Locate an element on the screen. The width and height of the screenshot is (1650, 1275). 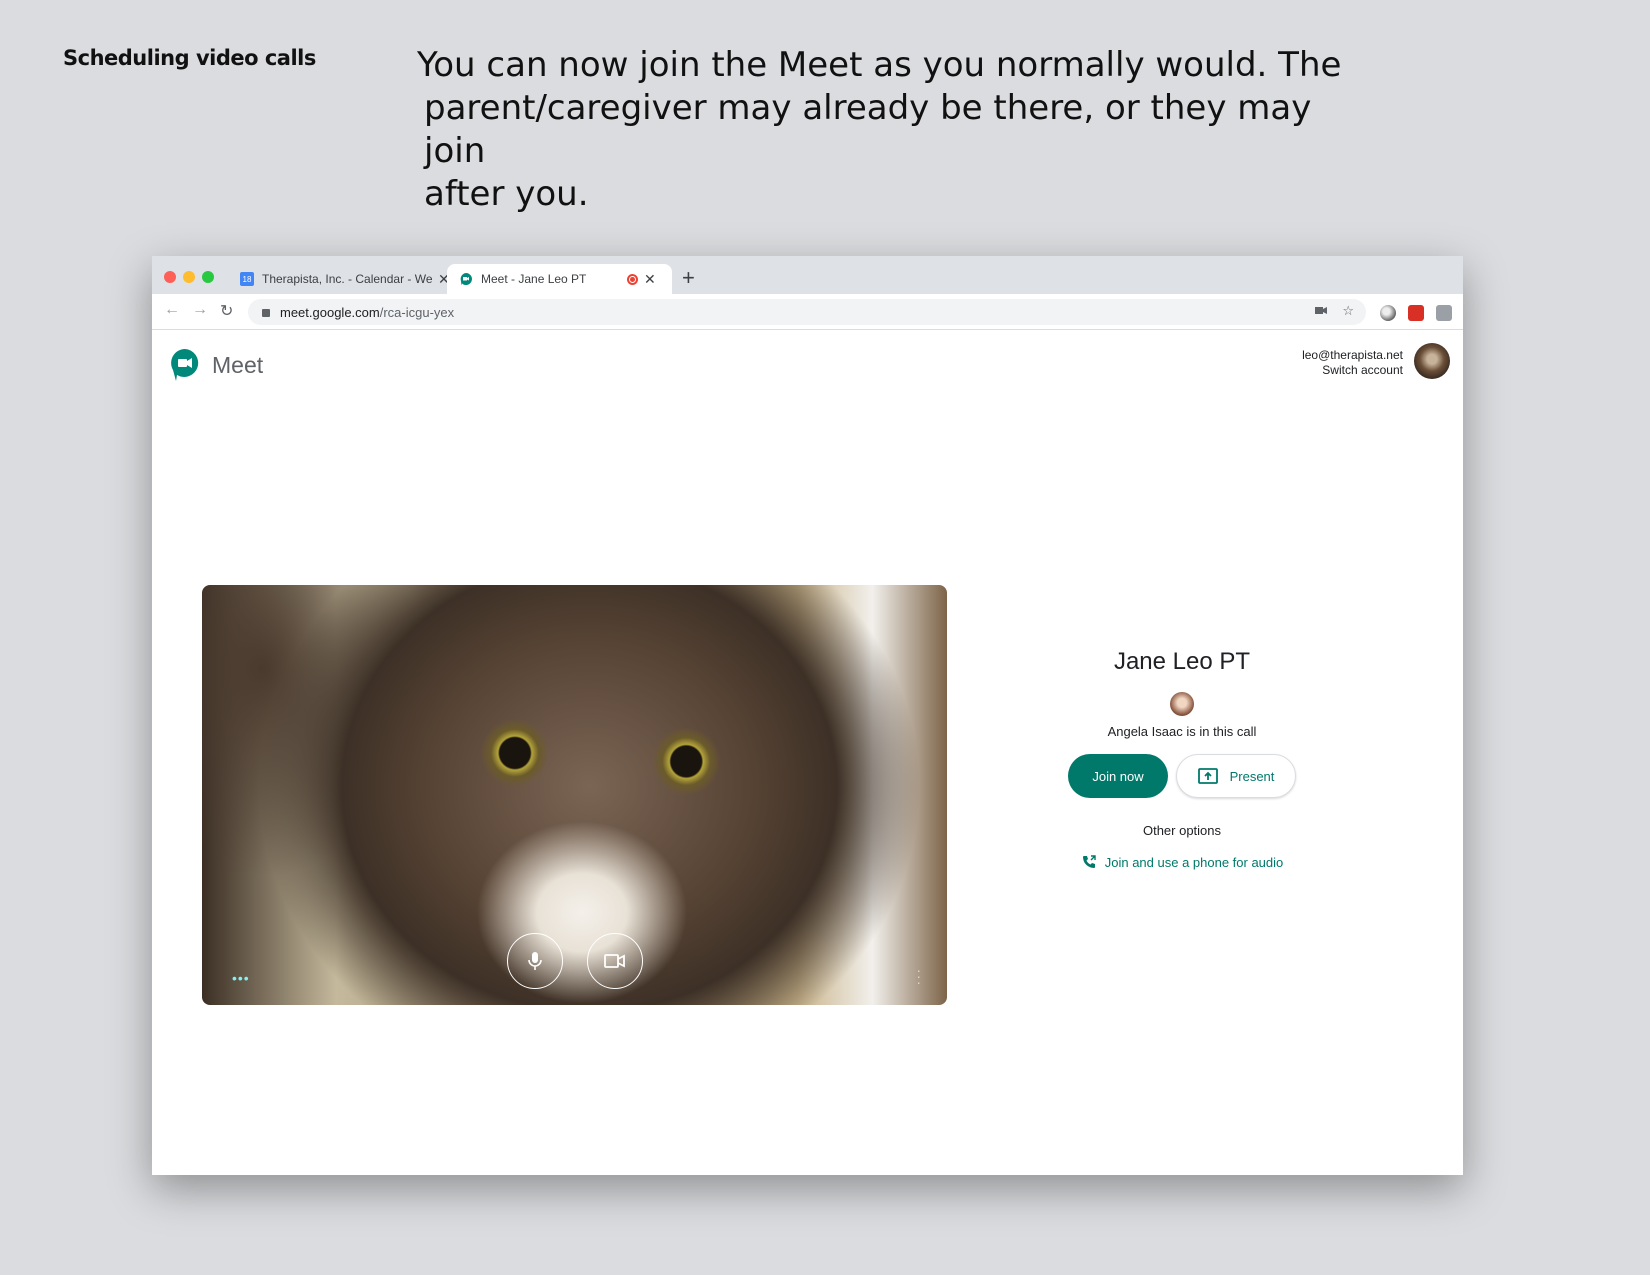
video-camera-icon is located at coordinates (614, 961).